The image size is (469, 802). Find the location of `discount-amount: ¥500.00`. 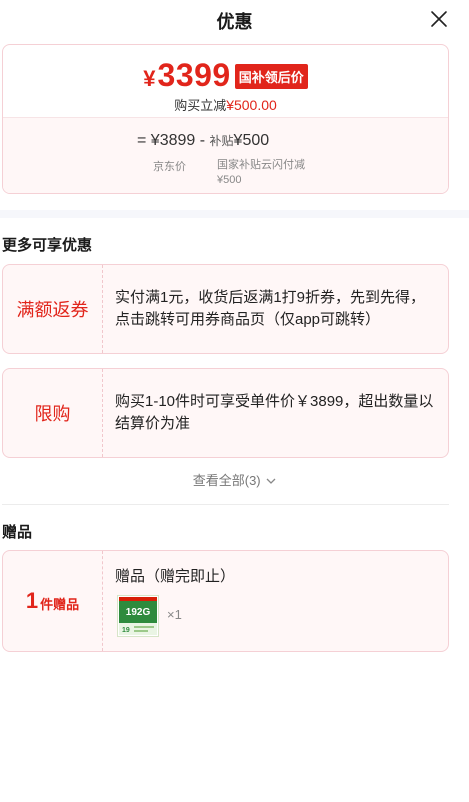

discount-amount: ¥500.00 is located at coordinates (251, 105).